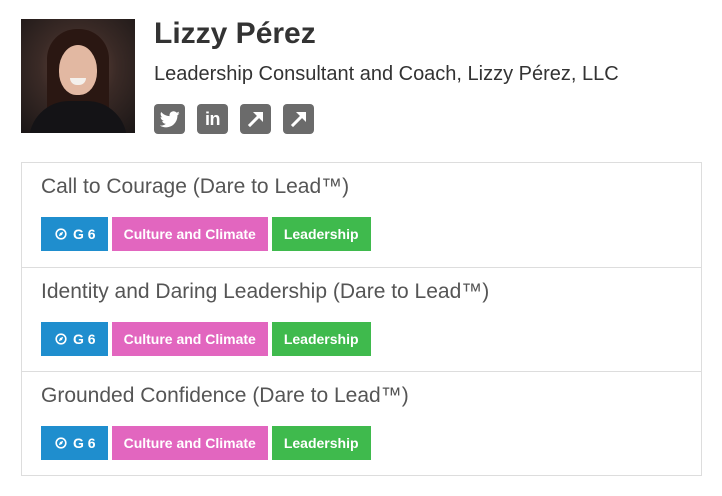 The image size is (722, 496). I want to click on twitter-icon, so click(169, 118).